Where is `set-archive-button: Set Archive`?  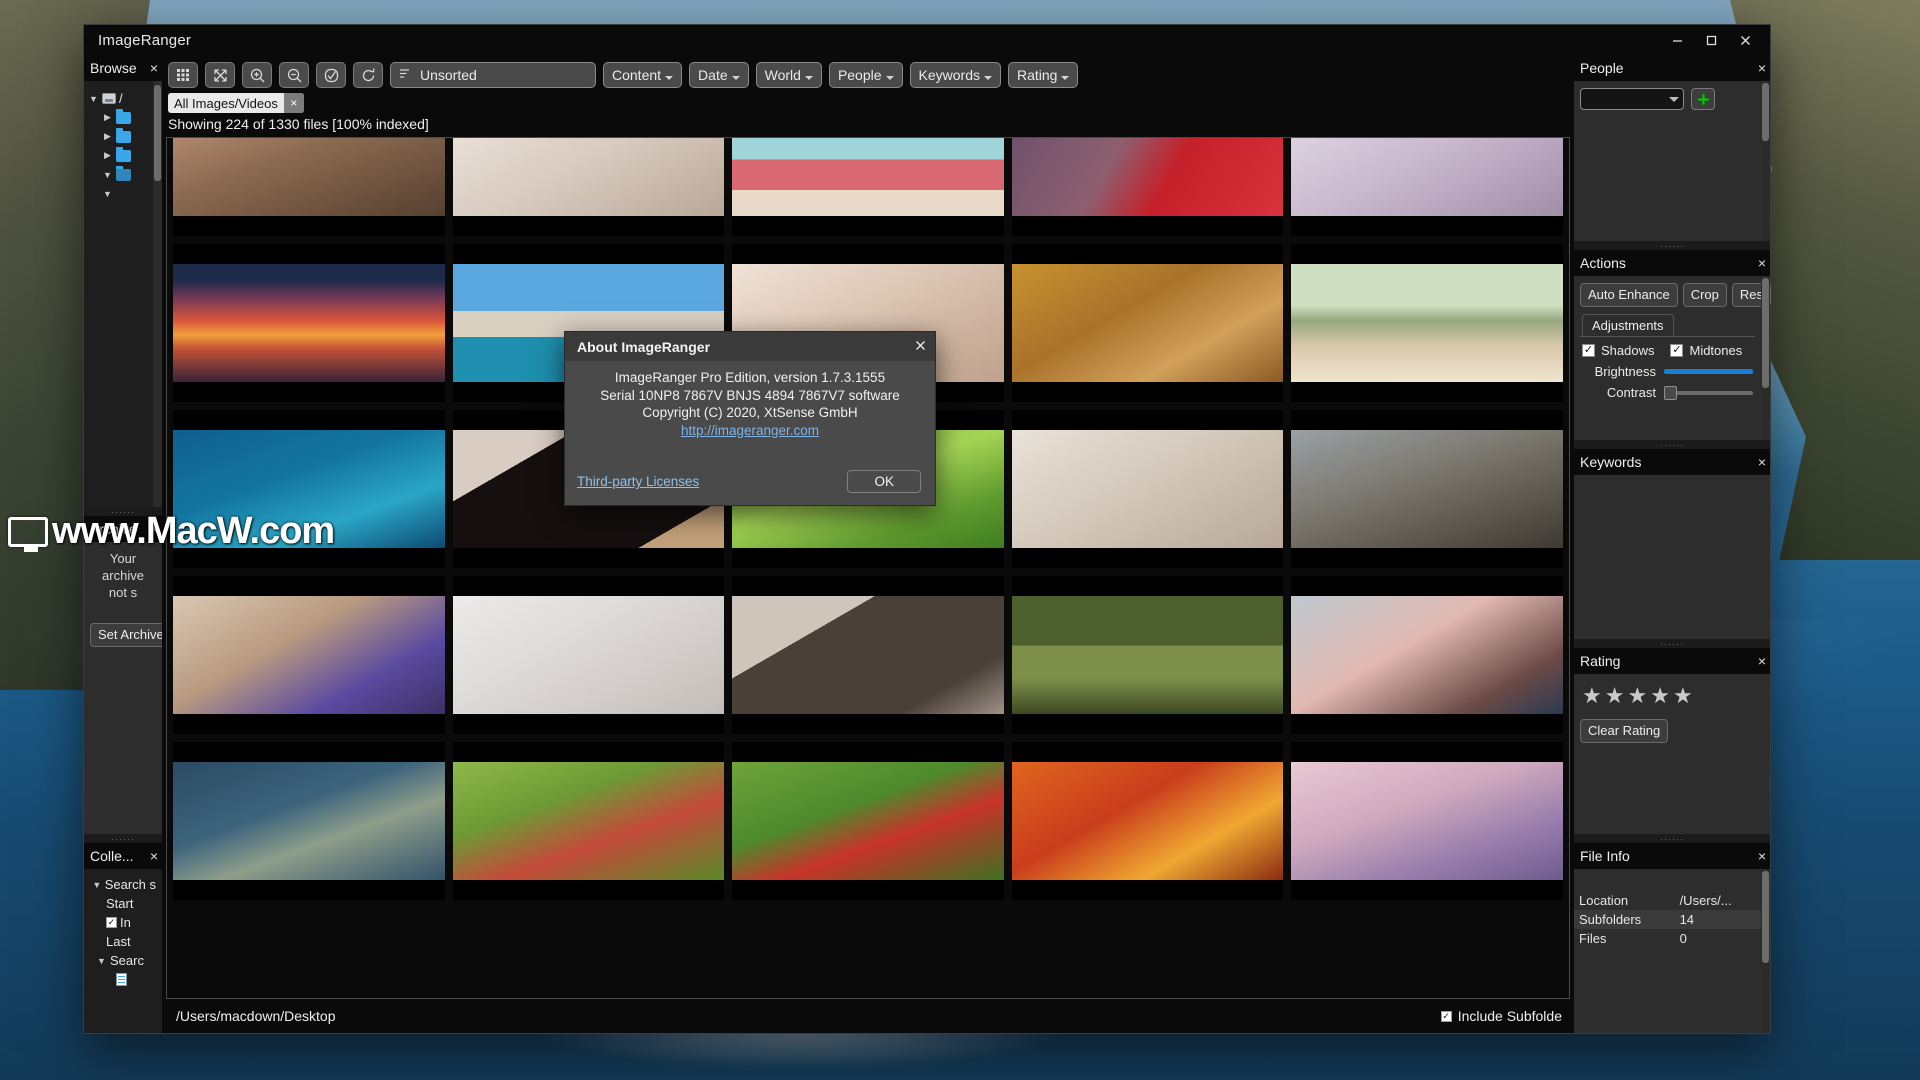
set-archive-button: Set Archive is located at coordinates (126, 635).